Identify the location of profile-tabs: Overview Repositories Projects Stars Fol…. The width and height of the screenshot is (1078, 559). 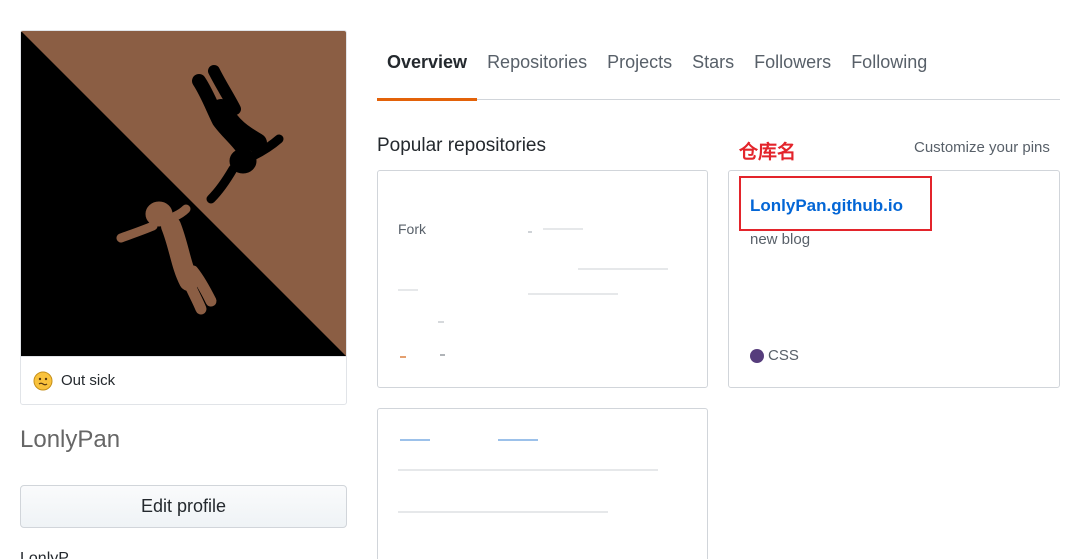
(718, 70).